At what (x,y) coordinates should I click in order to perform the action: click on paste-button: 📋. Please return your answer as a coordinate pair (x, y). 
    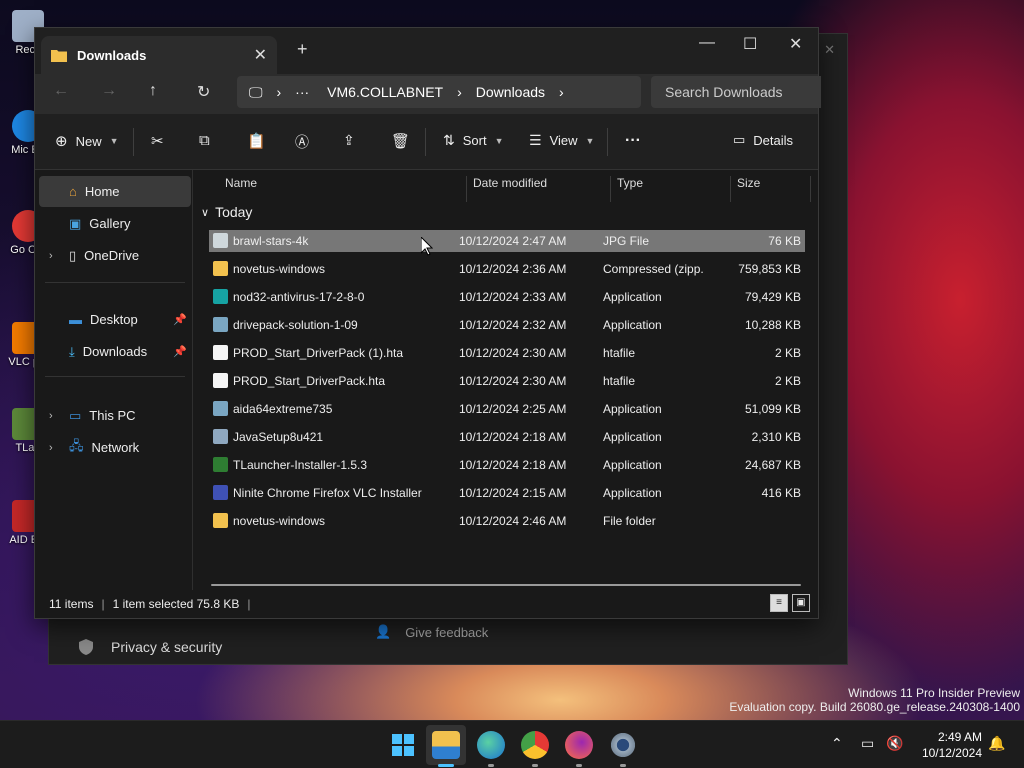
    Looking at the image, I should click on (256, 141).